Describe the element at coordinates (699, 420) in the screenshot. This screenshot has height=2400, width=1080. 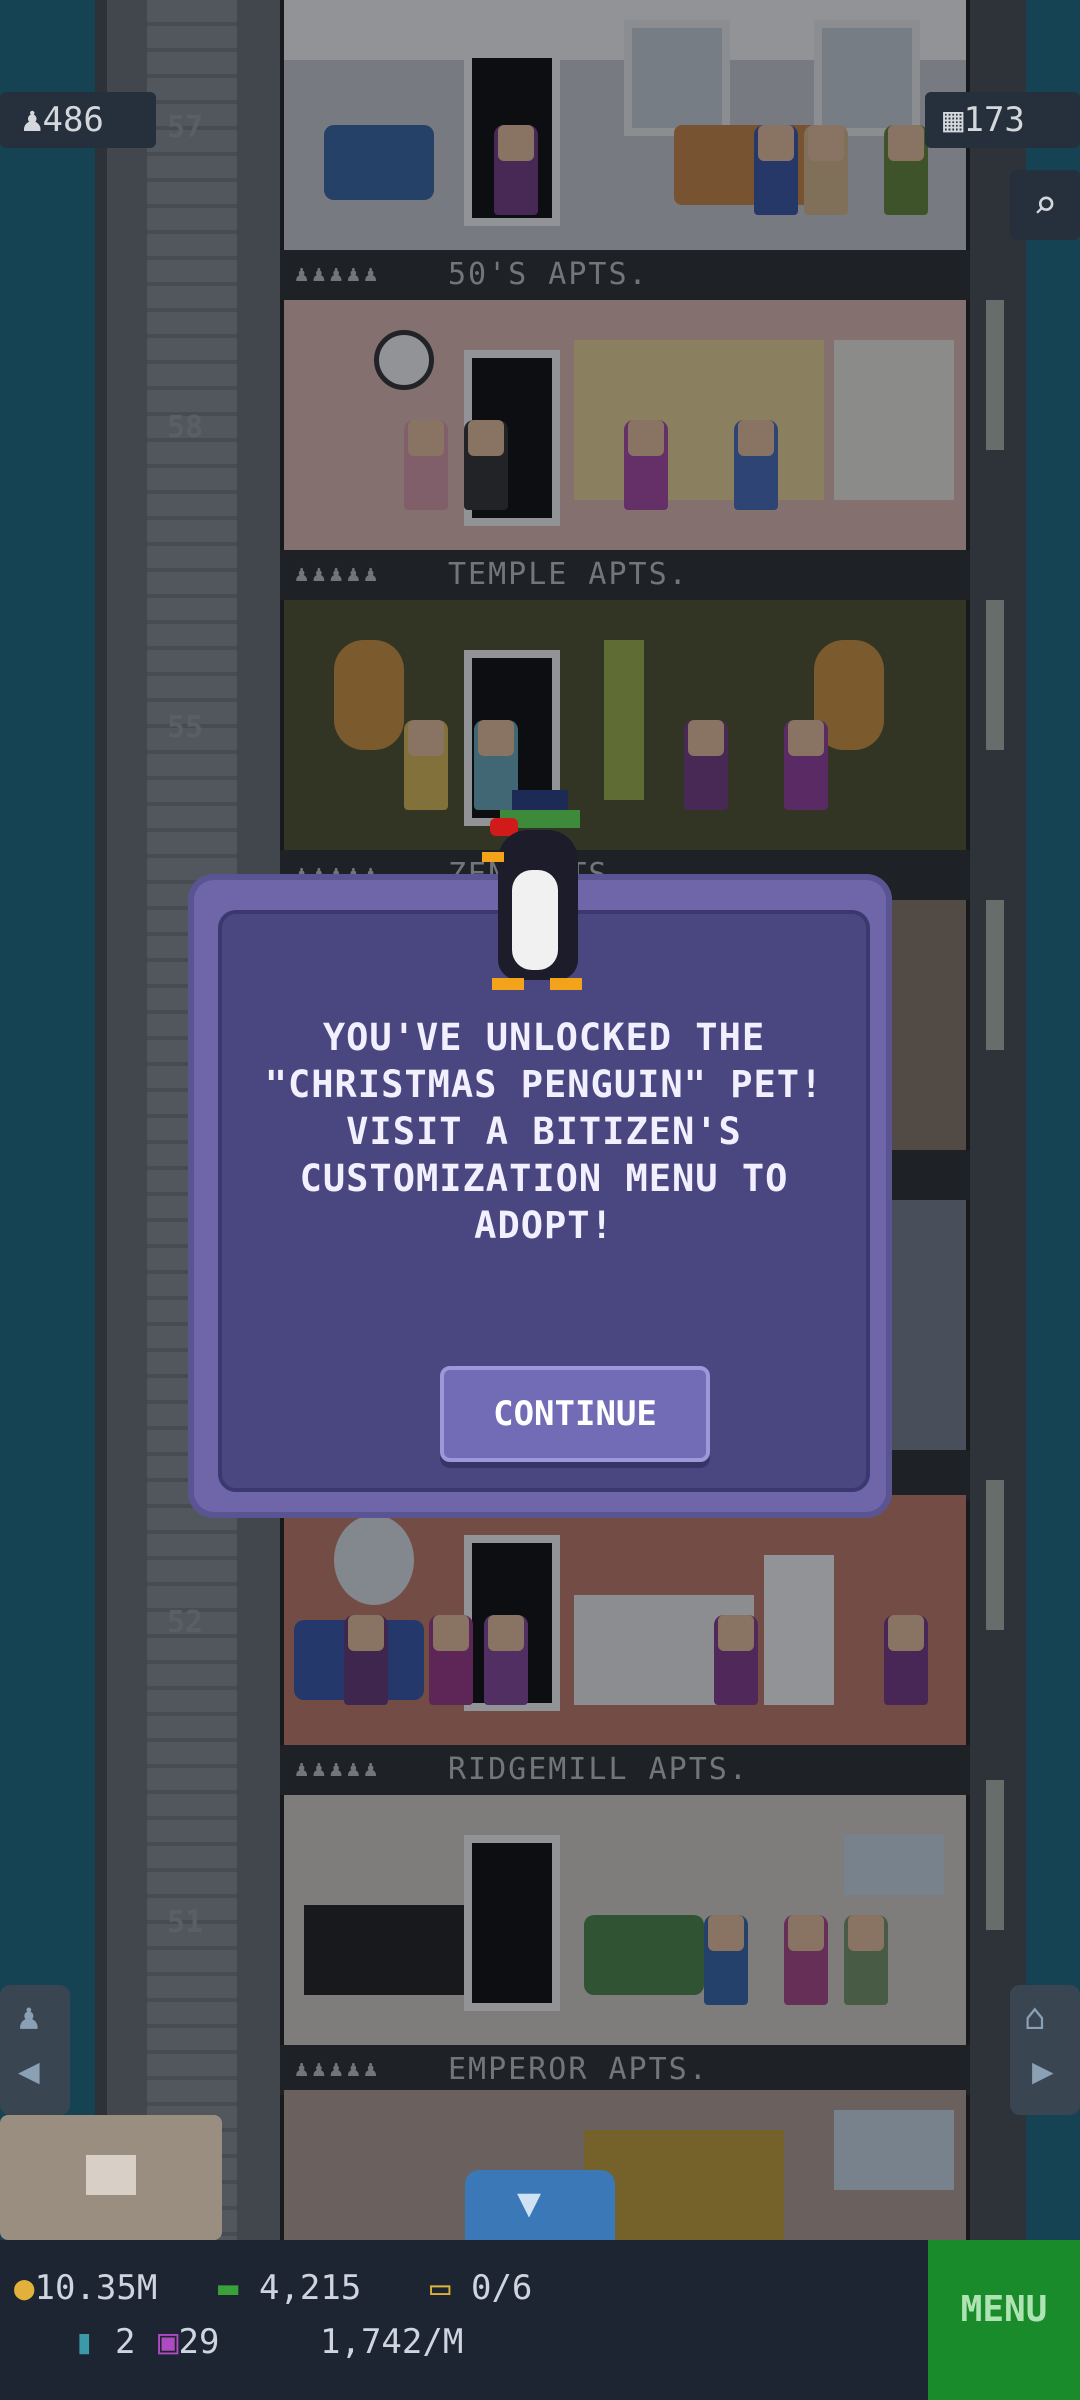
I see `kitchen-cabinets` at that location.